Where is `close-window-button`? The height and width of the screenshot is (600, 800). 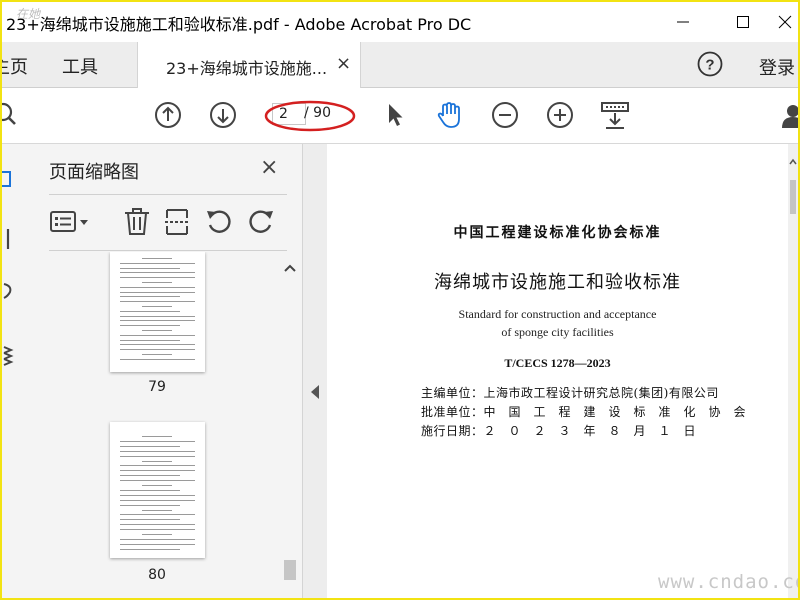
close-window-button is located at coordinates (780, 22).